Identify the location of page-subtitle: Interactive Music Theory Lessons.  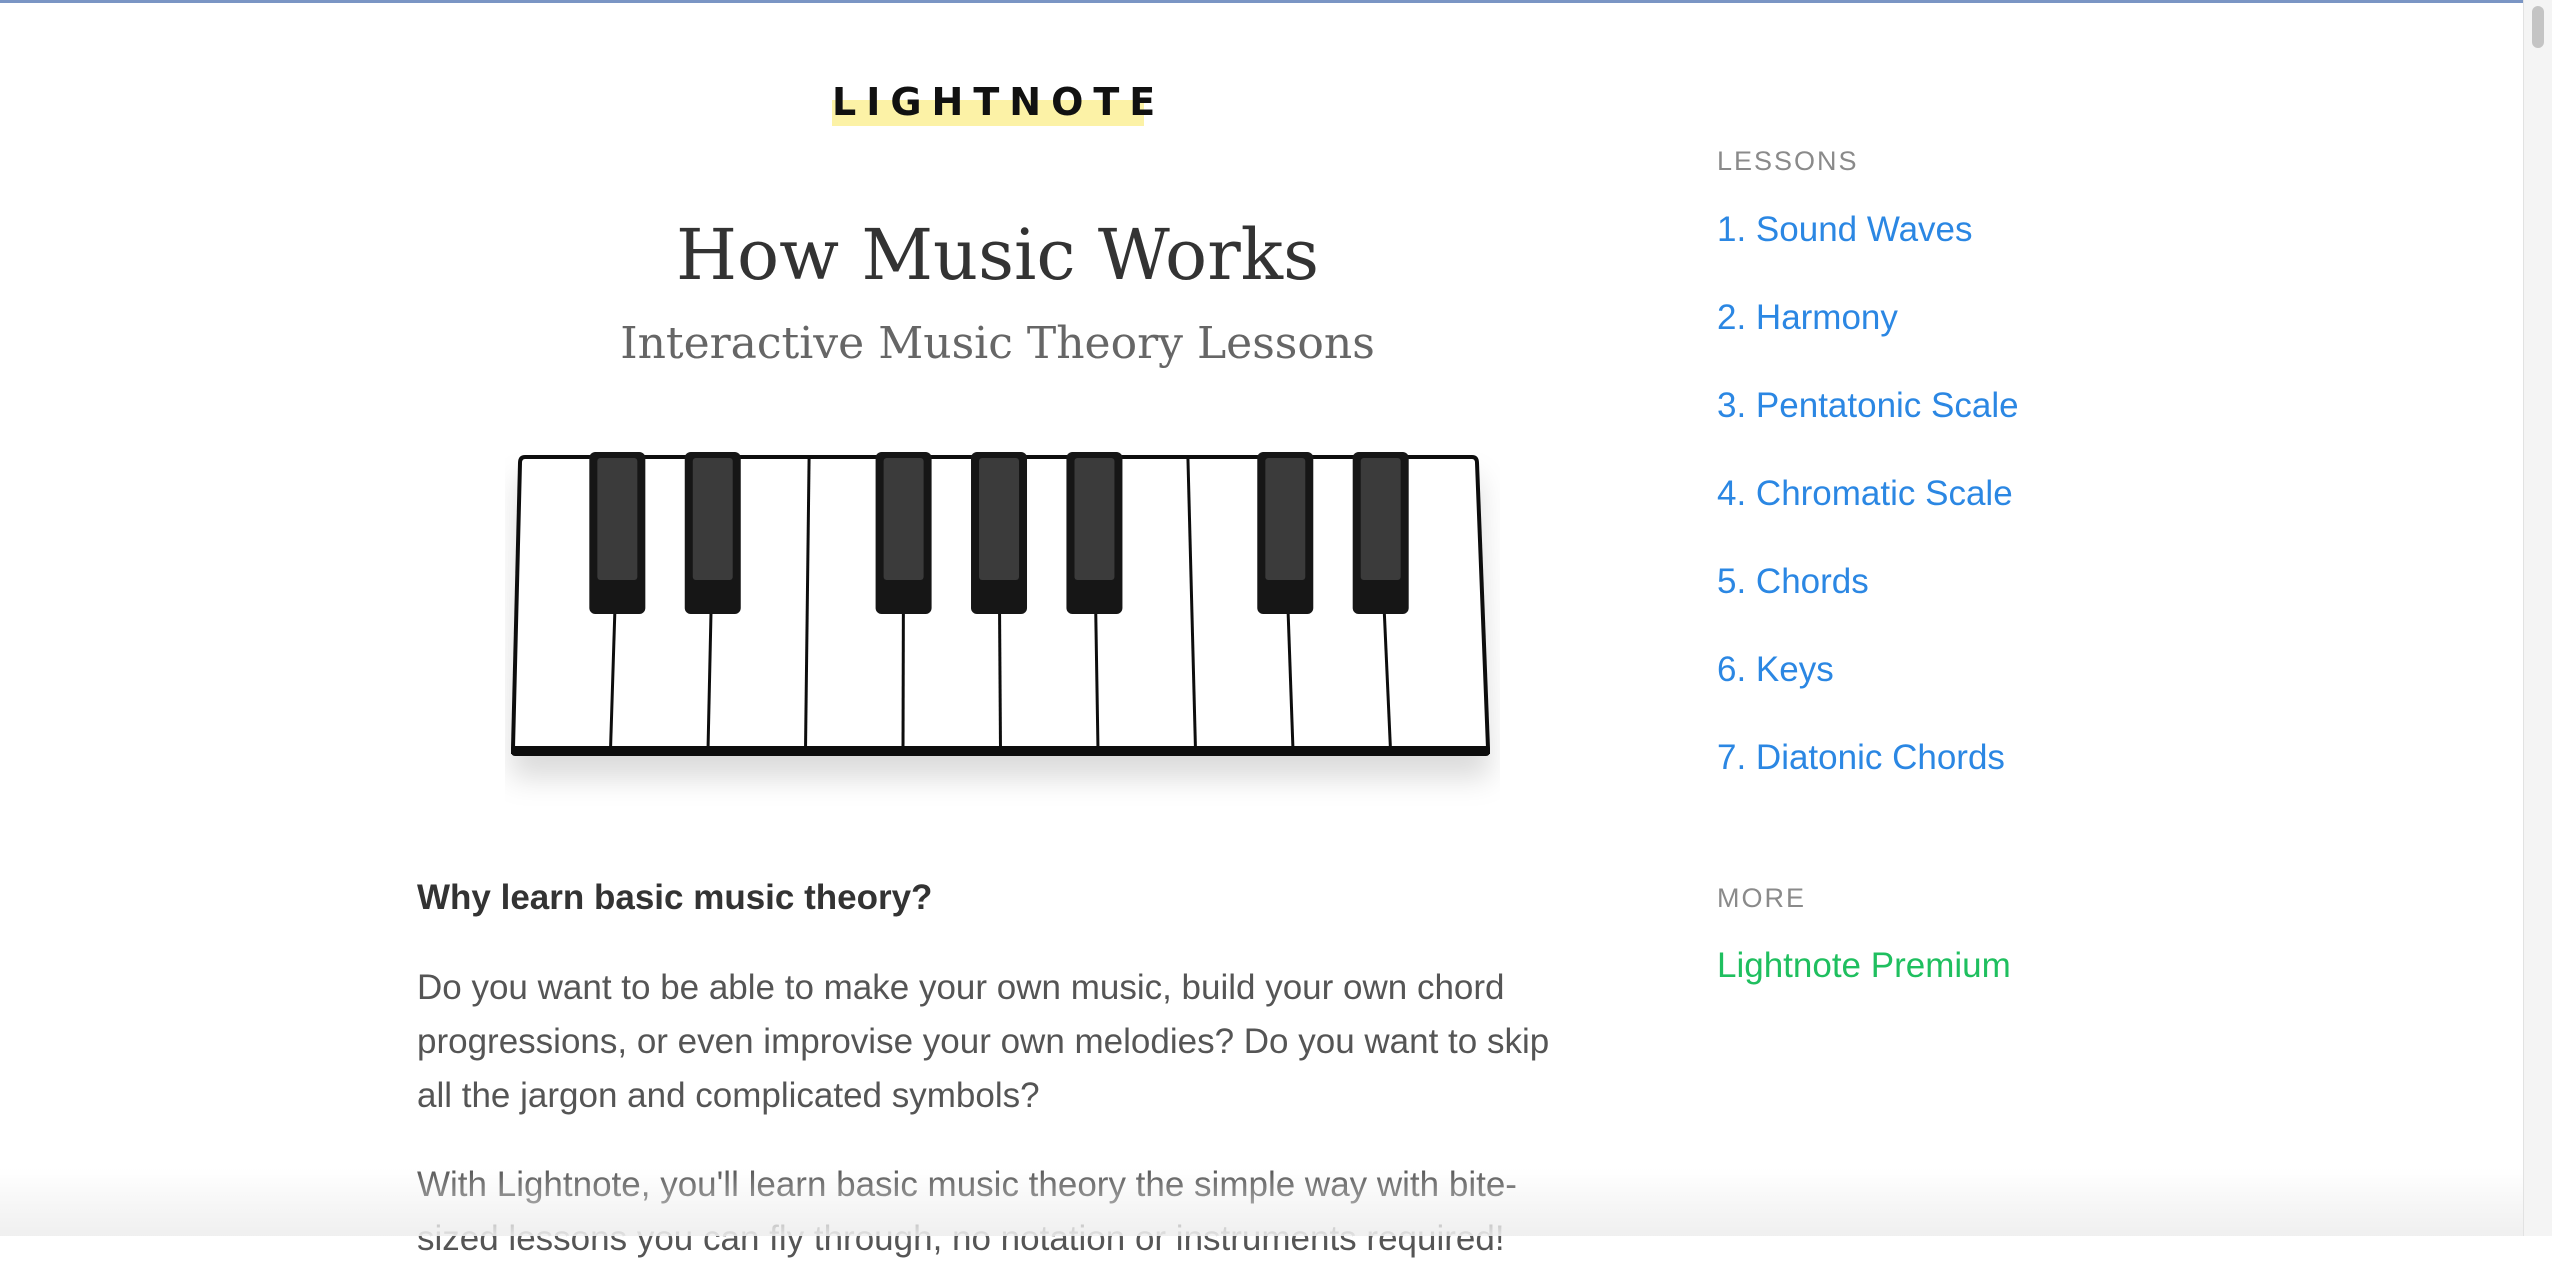
(997, 343).